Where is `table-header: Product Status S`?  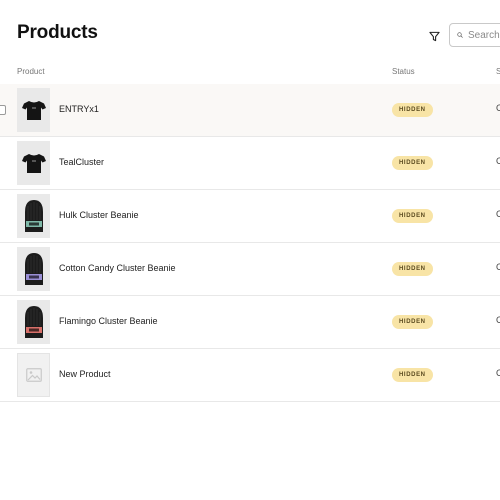 table-header: Product Status S is located at coordinates (250, 72).